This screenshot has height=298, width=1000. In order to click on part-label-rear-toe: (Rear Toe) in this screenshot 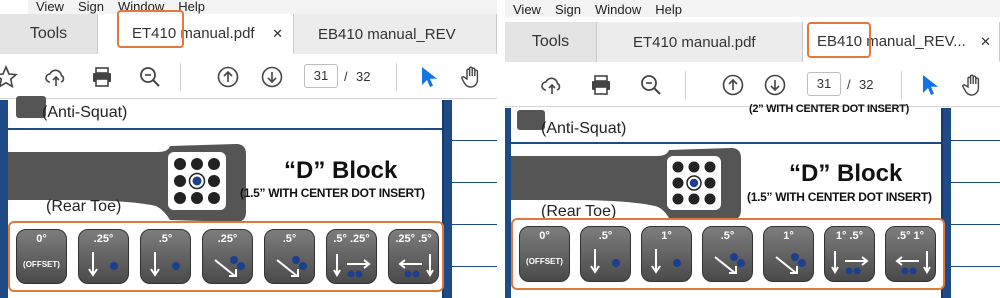, I will do `click(84, 206)`.